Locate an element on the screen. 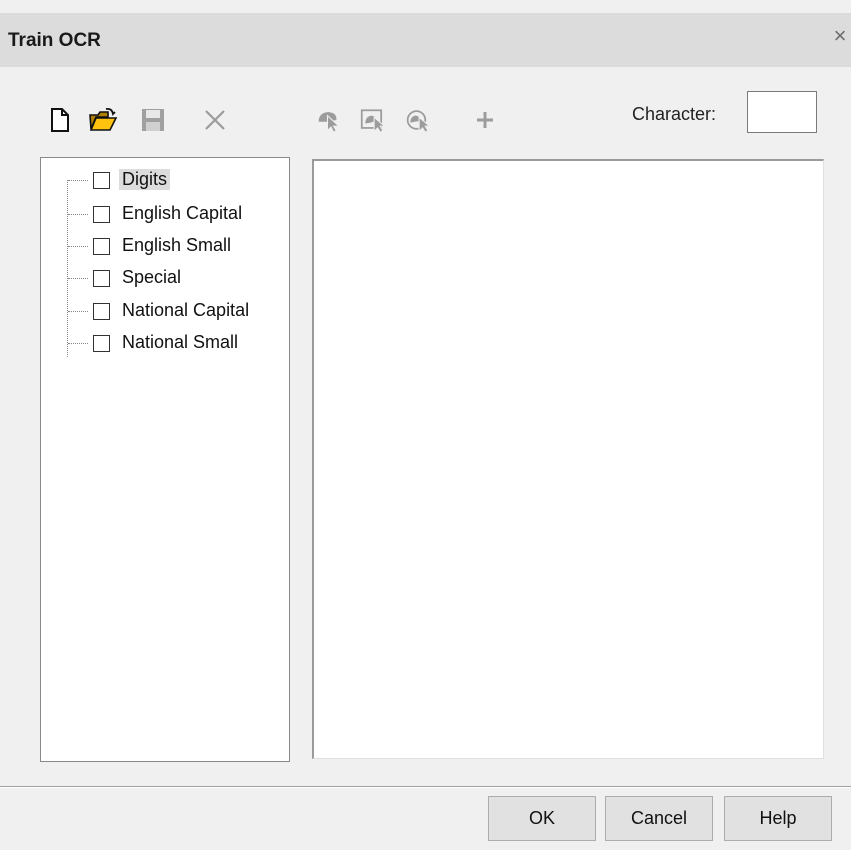 This screenshot has height=850, width=851. footer-divider is located at coordinates (425, 787).